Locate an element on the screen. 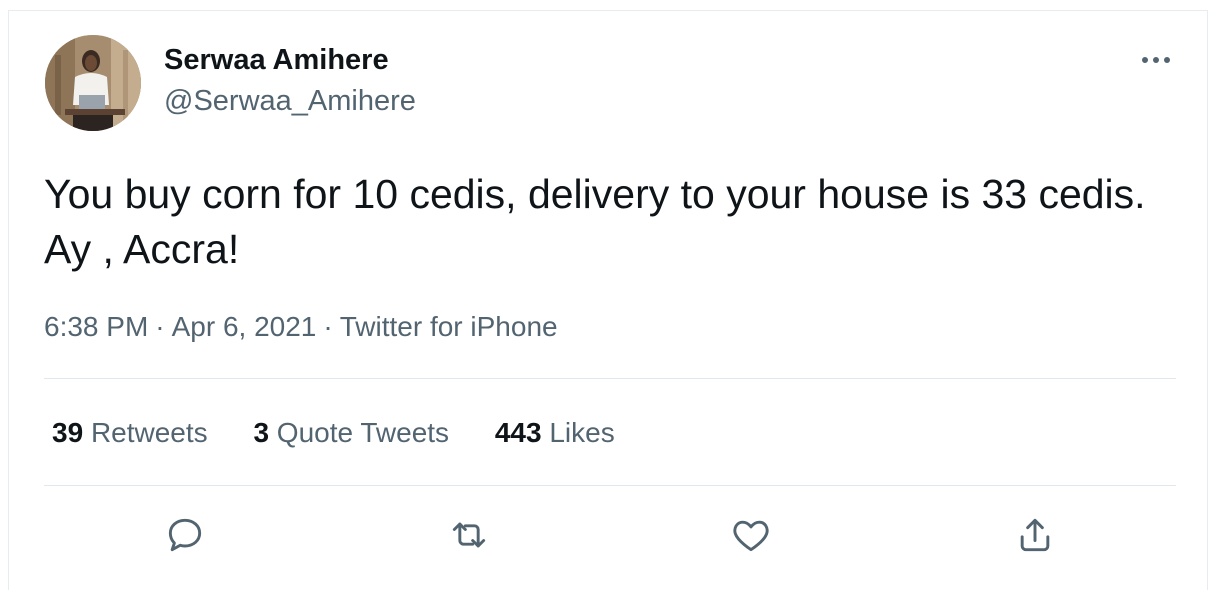 This screenshot has height=590, width=1212. like-button is located at coordinates (751, 535).